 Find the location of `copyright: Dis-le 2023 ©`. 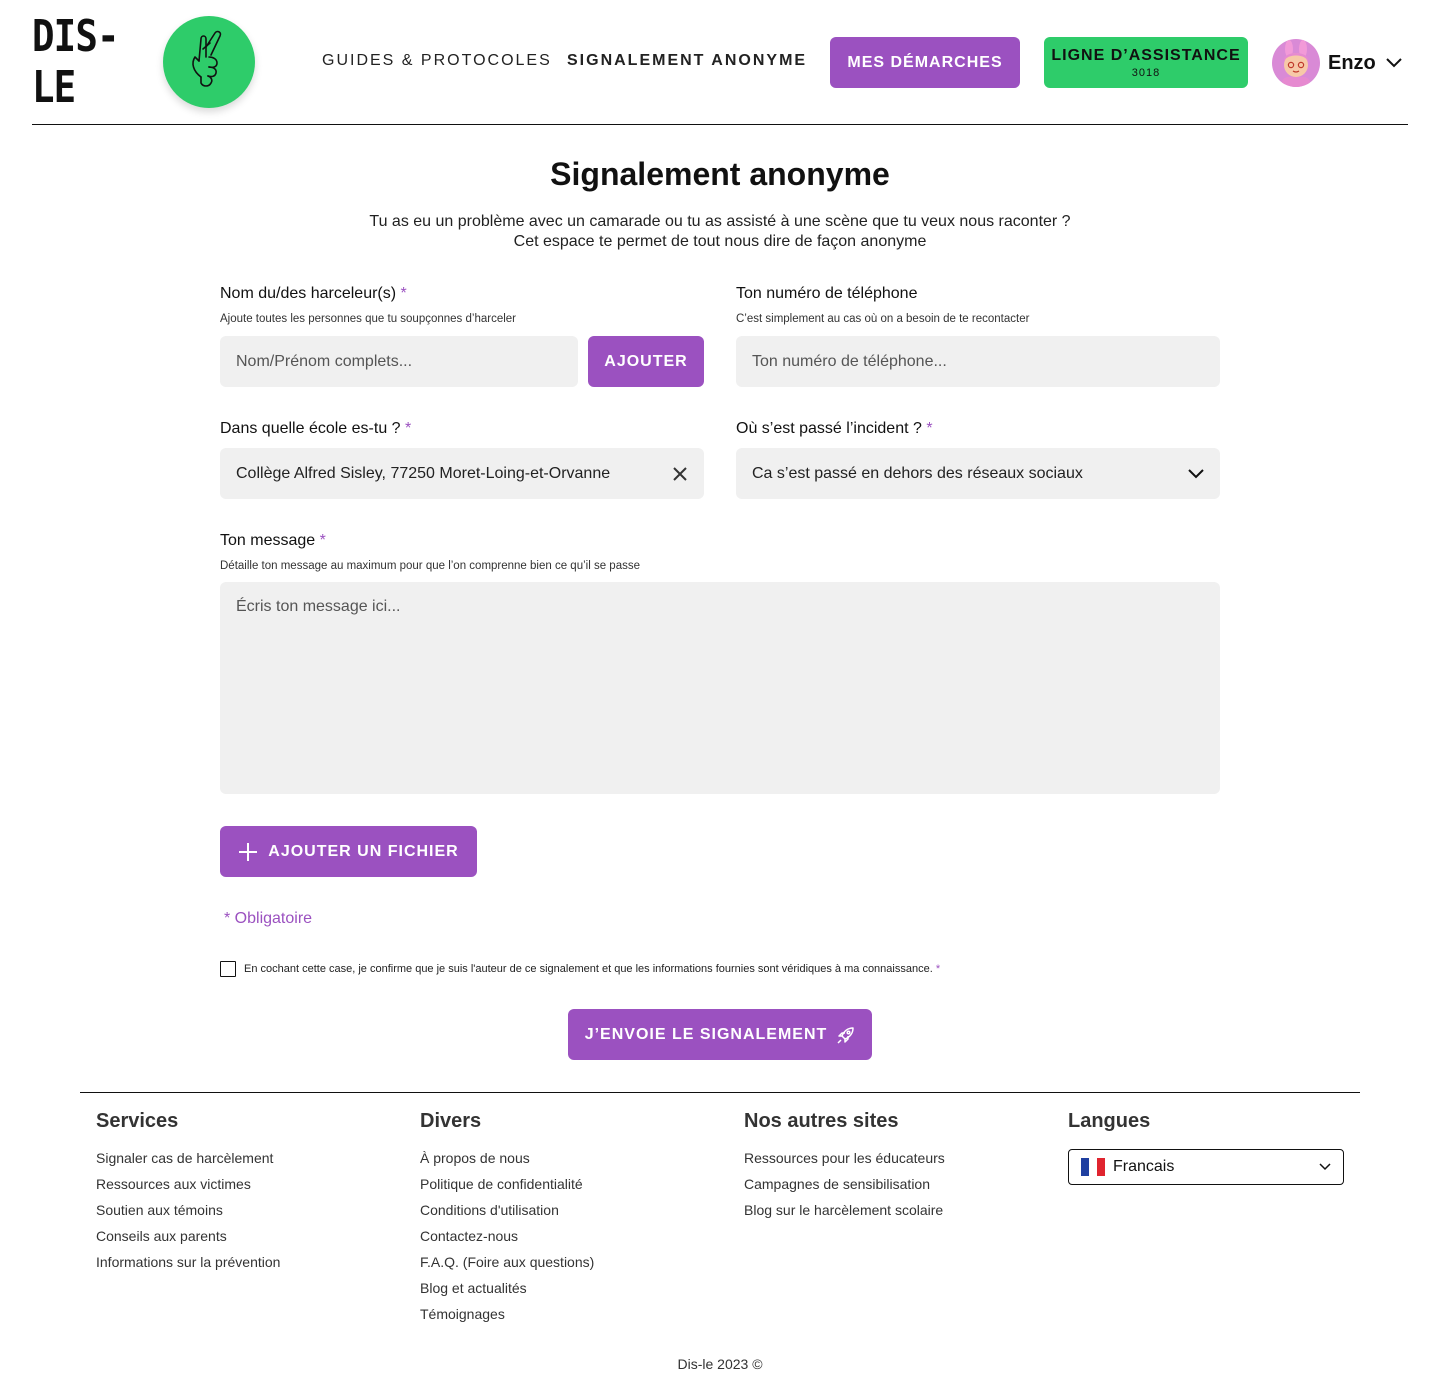

copyright: Dis-le 2023 © is located at coordinates (720, 1364).